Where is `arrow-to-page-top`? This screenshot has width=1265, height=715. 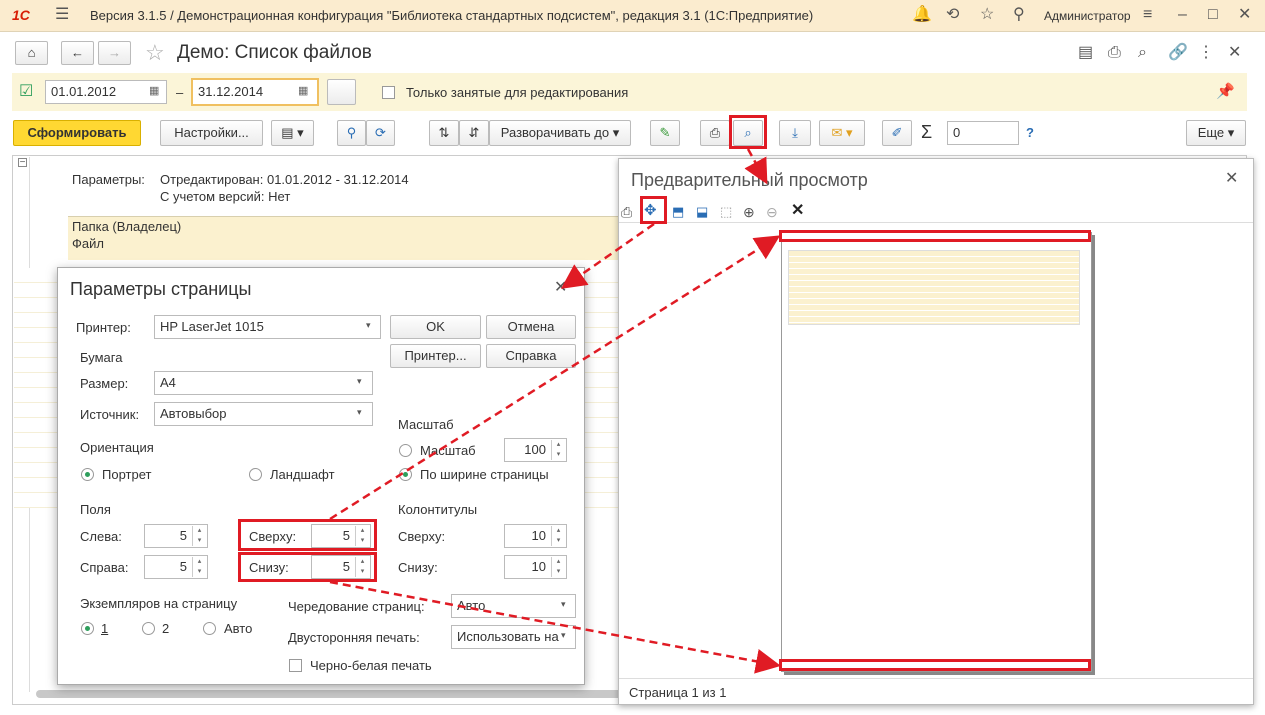
arrow-to-page-top is located at coordinates (555, 378).